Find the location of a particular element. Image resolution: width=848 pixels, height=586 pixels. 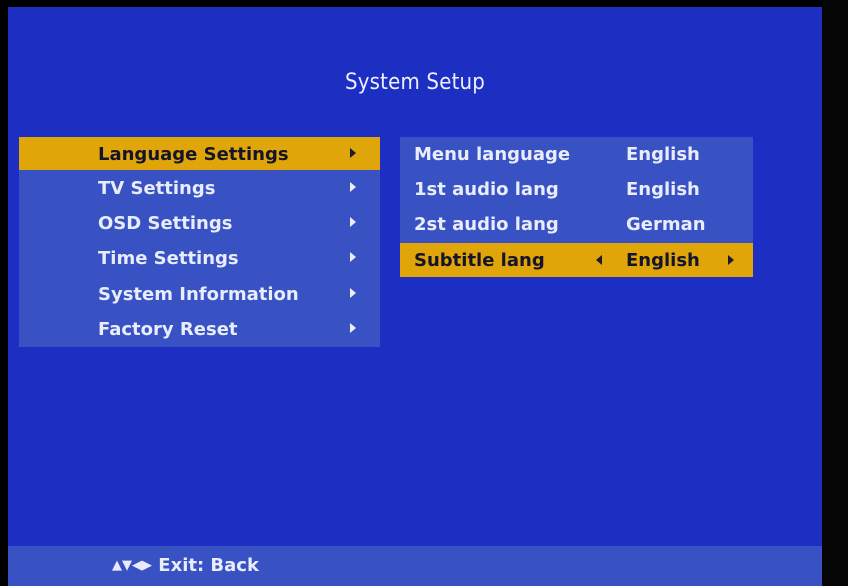

menu-item-label: TV Settings is located at coordinates (157, 188).